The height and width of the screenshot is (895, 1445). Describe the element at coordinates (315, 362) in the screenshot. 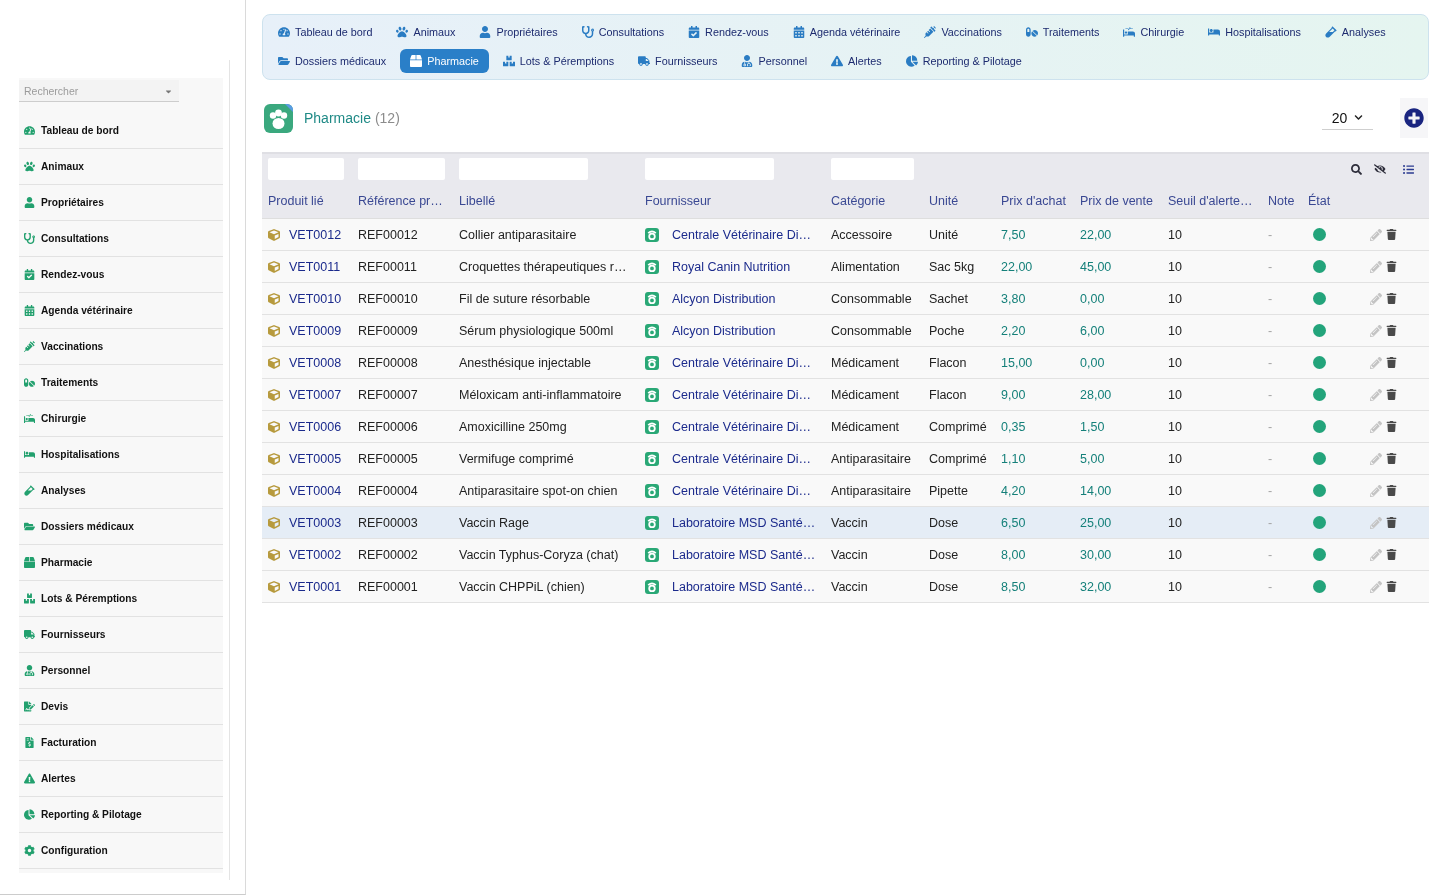

I see `product-link: VET0008` at that location.